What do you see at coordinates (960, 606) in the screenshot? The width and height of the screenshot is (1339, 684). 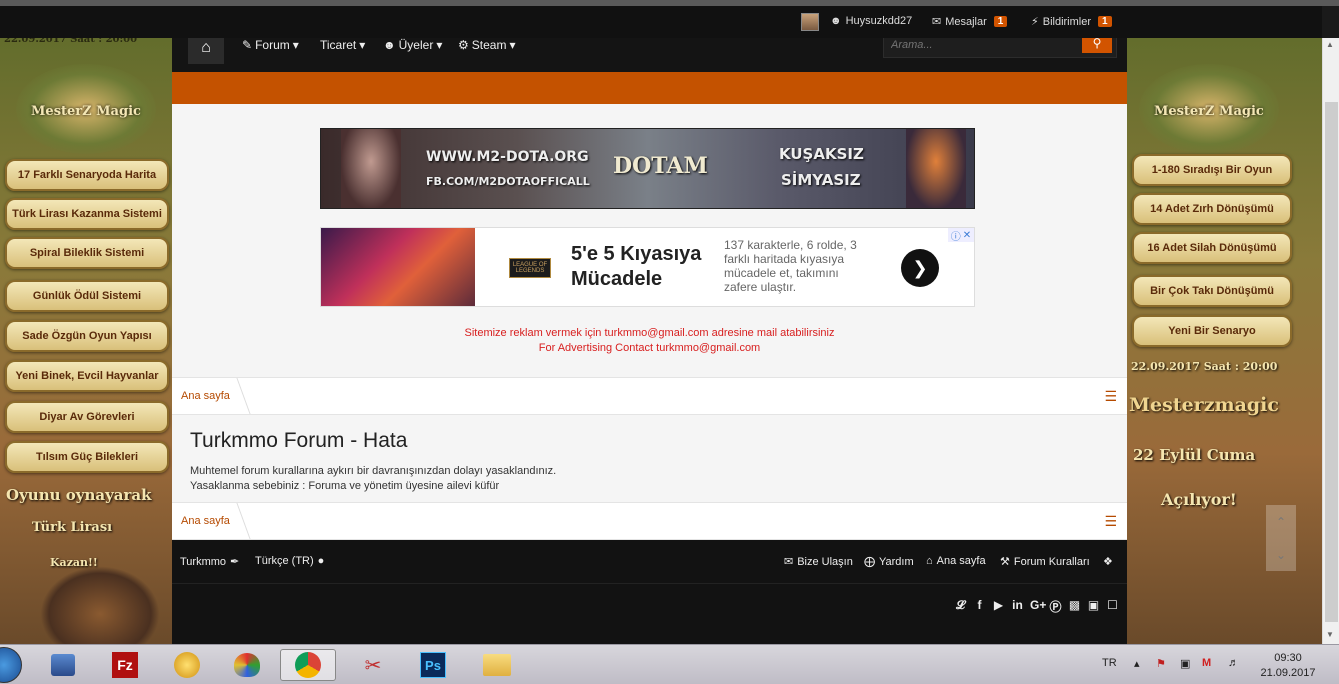 I see `twitter-icon: 𝓛` at bounding box center [960, 606].